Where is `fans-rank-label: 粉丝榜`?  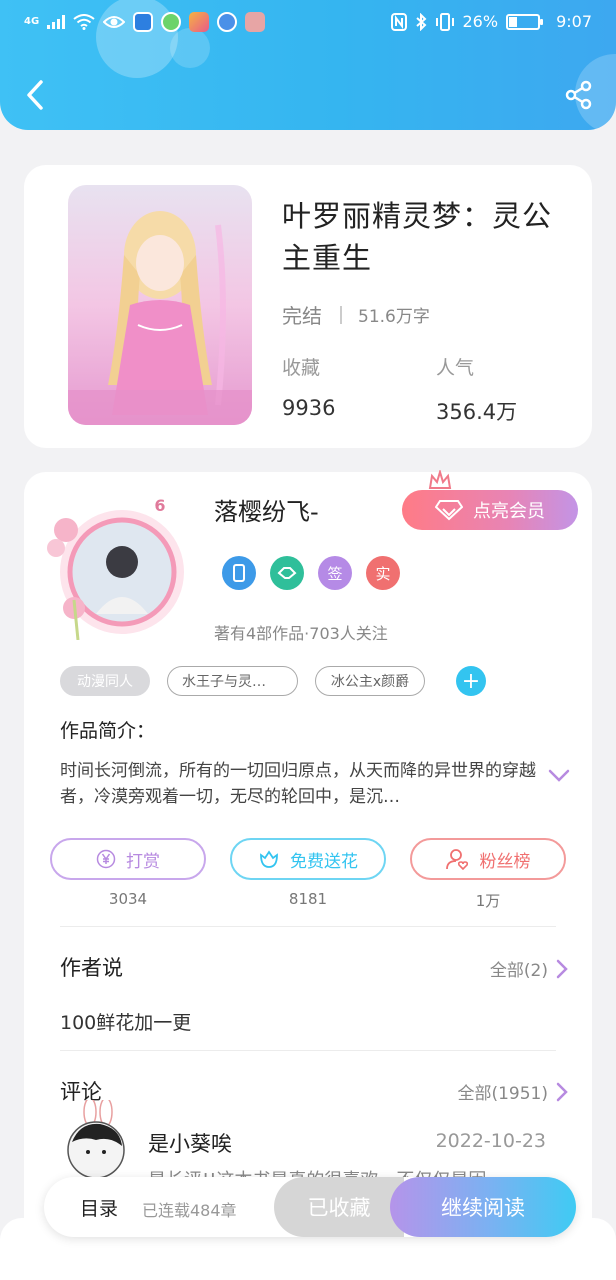
fans-rank-label: 粉丝榜 is located at coordinates (505, 861).